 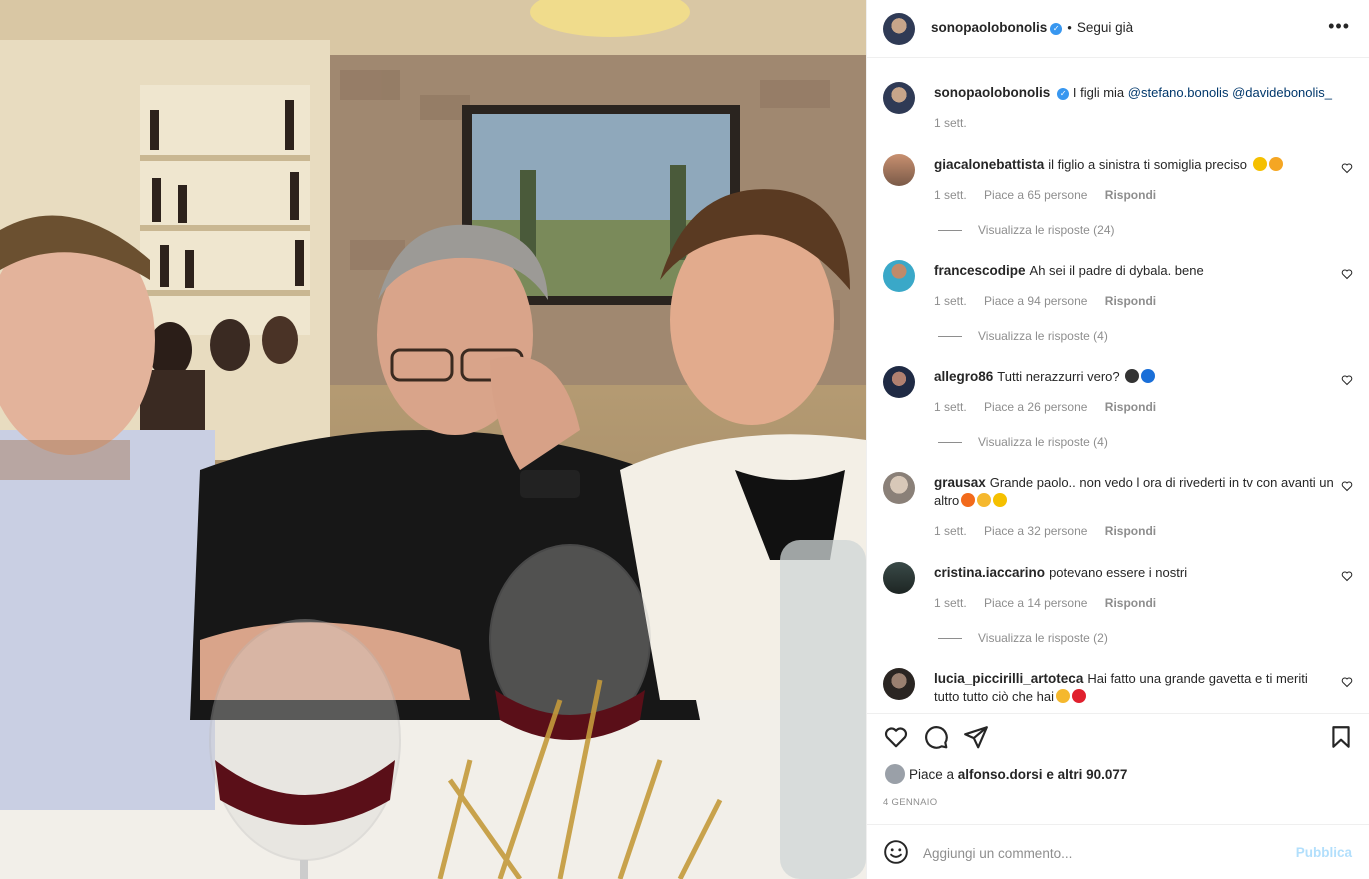 I want to click on author-username: sonopaolobonolis, so click(x=989, y=27).